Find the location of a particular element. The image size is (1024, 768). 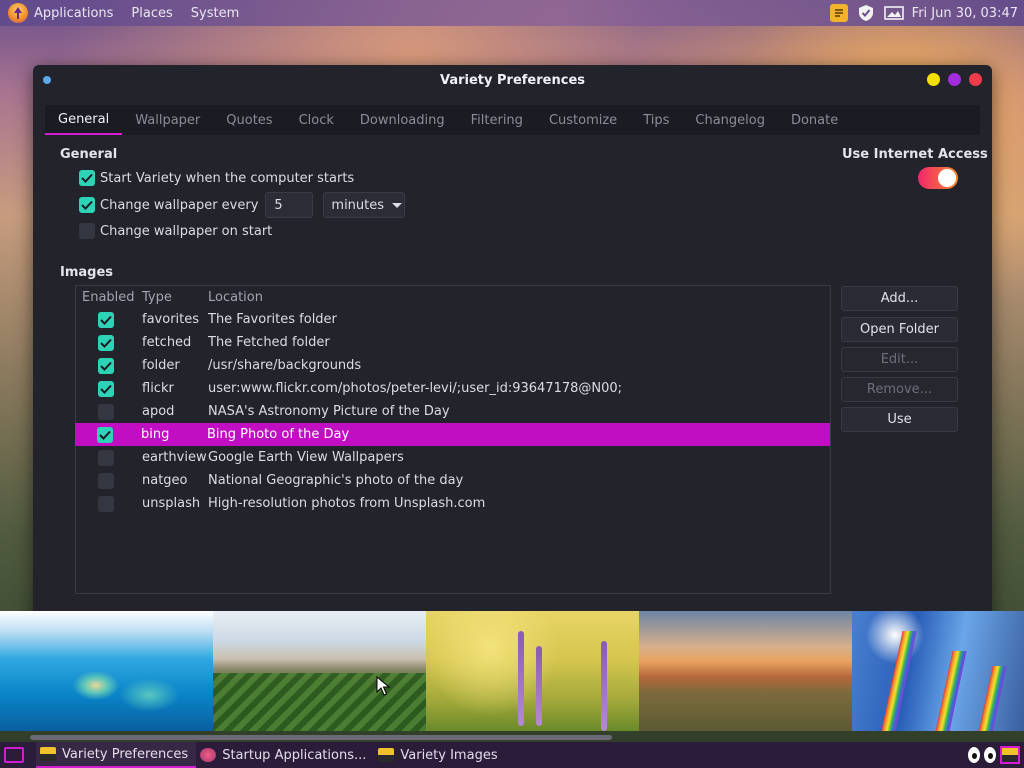

tab-quotes: Quotes is located at coordinates (249, 120).